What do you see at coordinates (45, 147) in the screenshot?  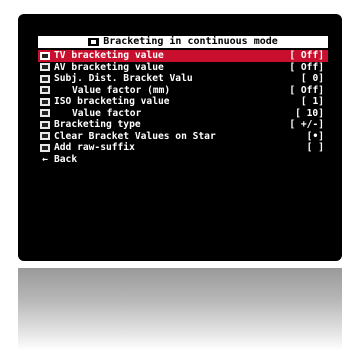 I see `raw-icon` at bounding box center [45, 147].